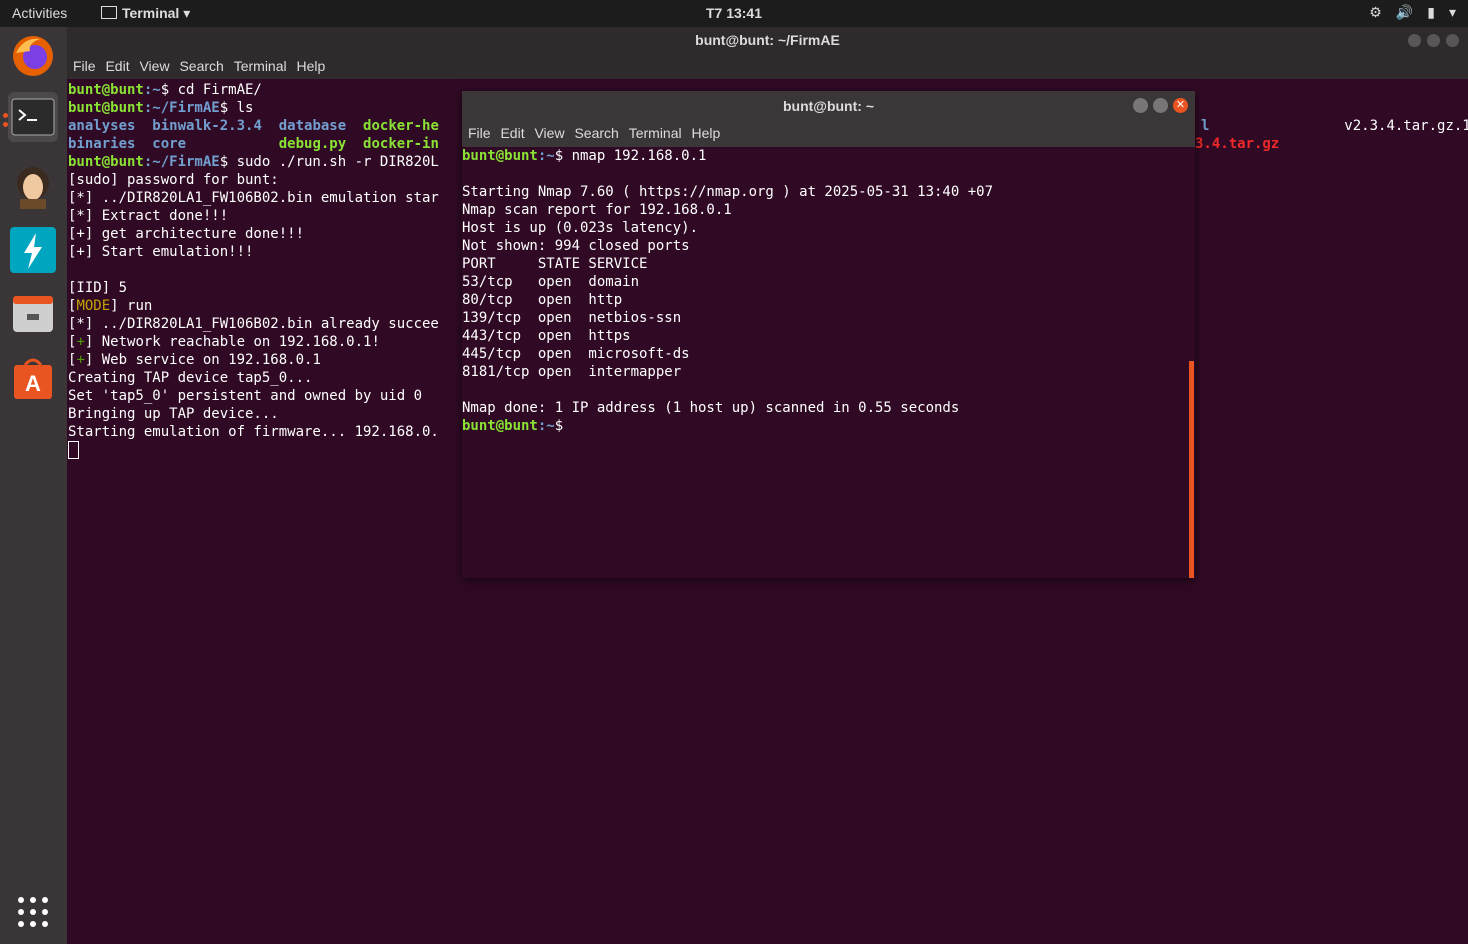 The height and width of the screenshot is (944, 1468). What do you see at coordinates (173, 180) in the screenshot?
I see `output-line: [sudo] password for bunt:` at bounding box center [173, 180].